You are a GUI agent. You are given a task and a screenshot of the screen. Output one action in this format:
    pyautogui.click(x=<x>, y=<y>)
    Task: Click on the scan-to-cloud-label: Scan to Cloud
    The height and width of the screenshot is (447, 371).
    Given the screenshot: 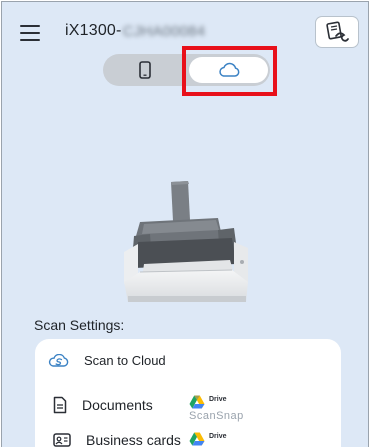 What is the action you would take?
    pyautogui.click(x=125, y=360)
    